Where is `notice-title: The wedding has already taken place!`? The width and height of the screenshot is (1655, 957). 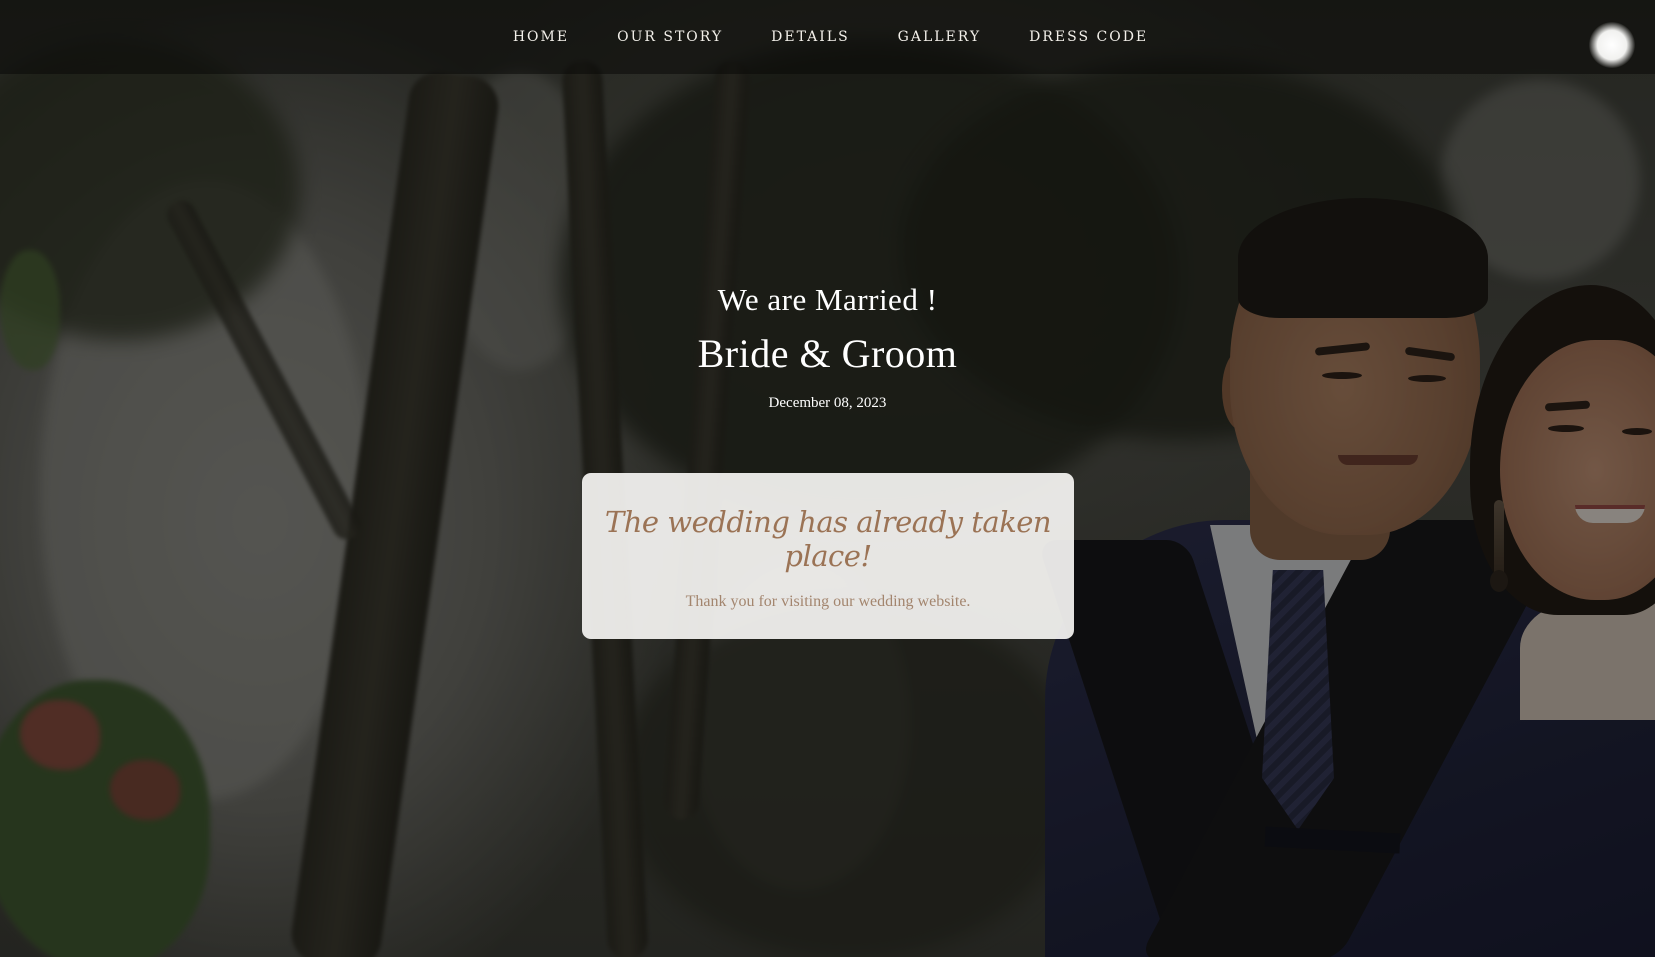
notice-title: The wedding has already taken place! is located at coordinates (828, 539).